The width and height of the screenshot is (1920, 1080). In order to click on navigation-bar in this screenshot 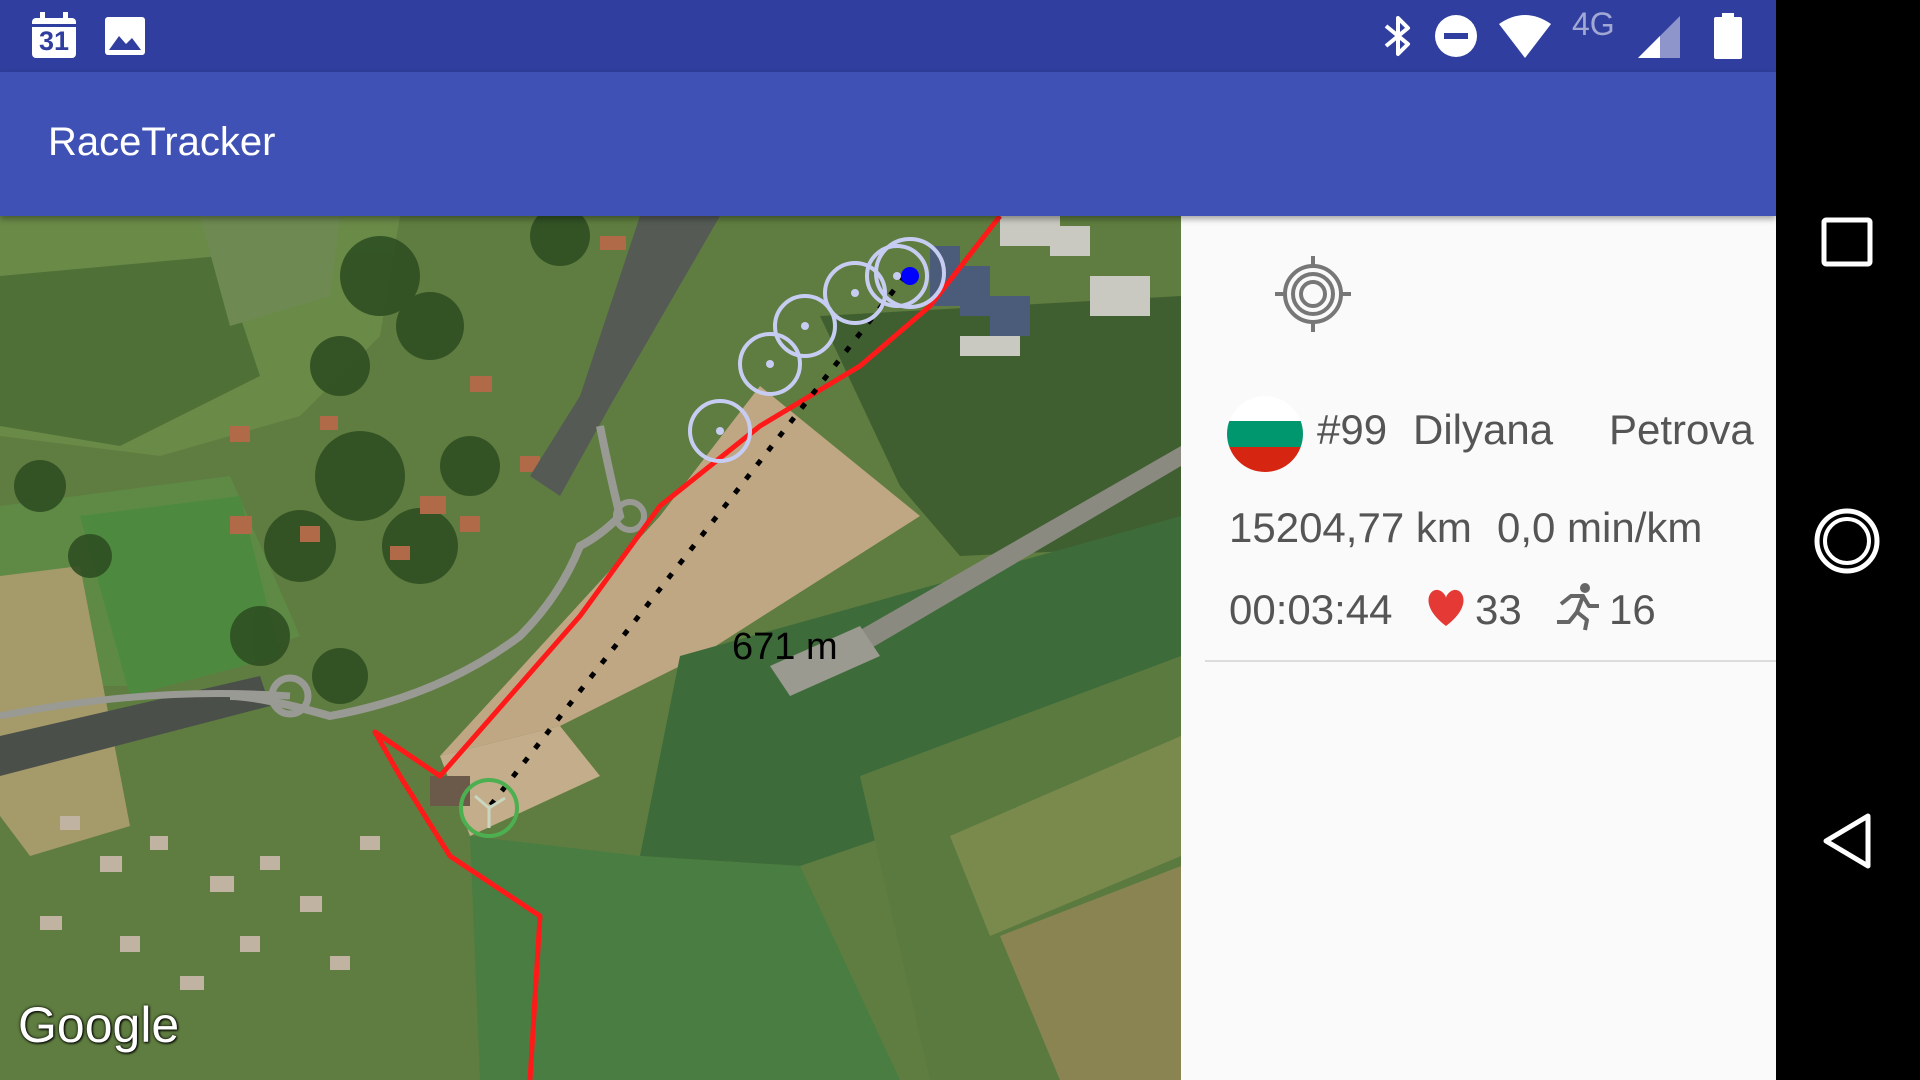, I will do `click(1848, 540)`.